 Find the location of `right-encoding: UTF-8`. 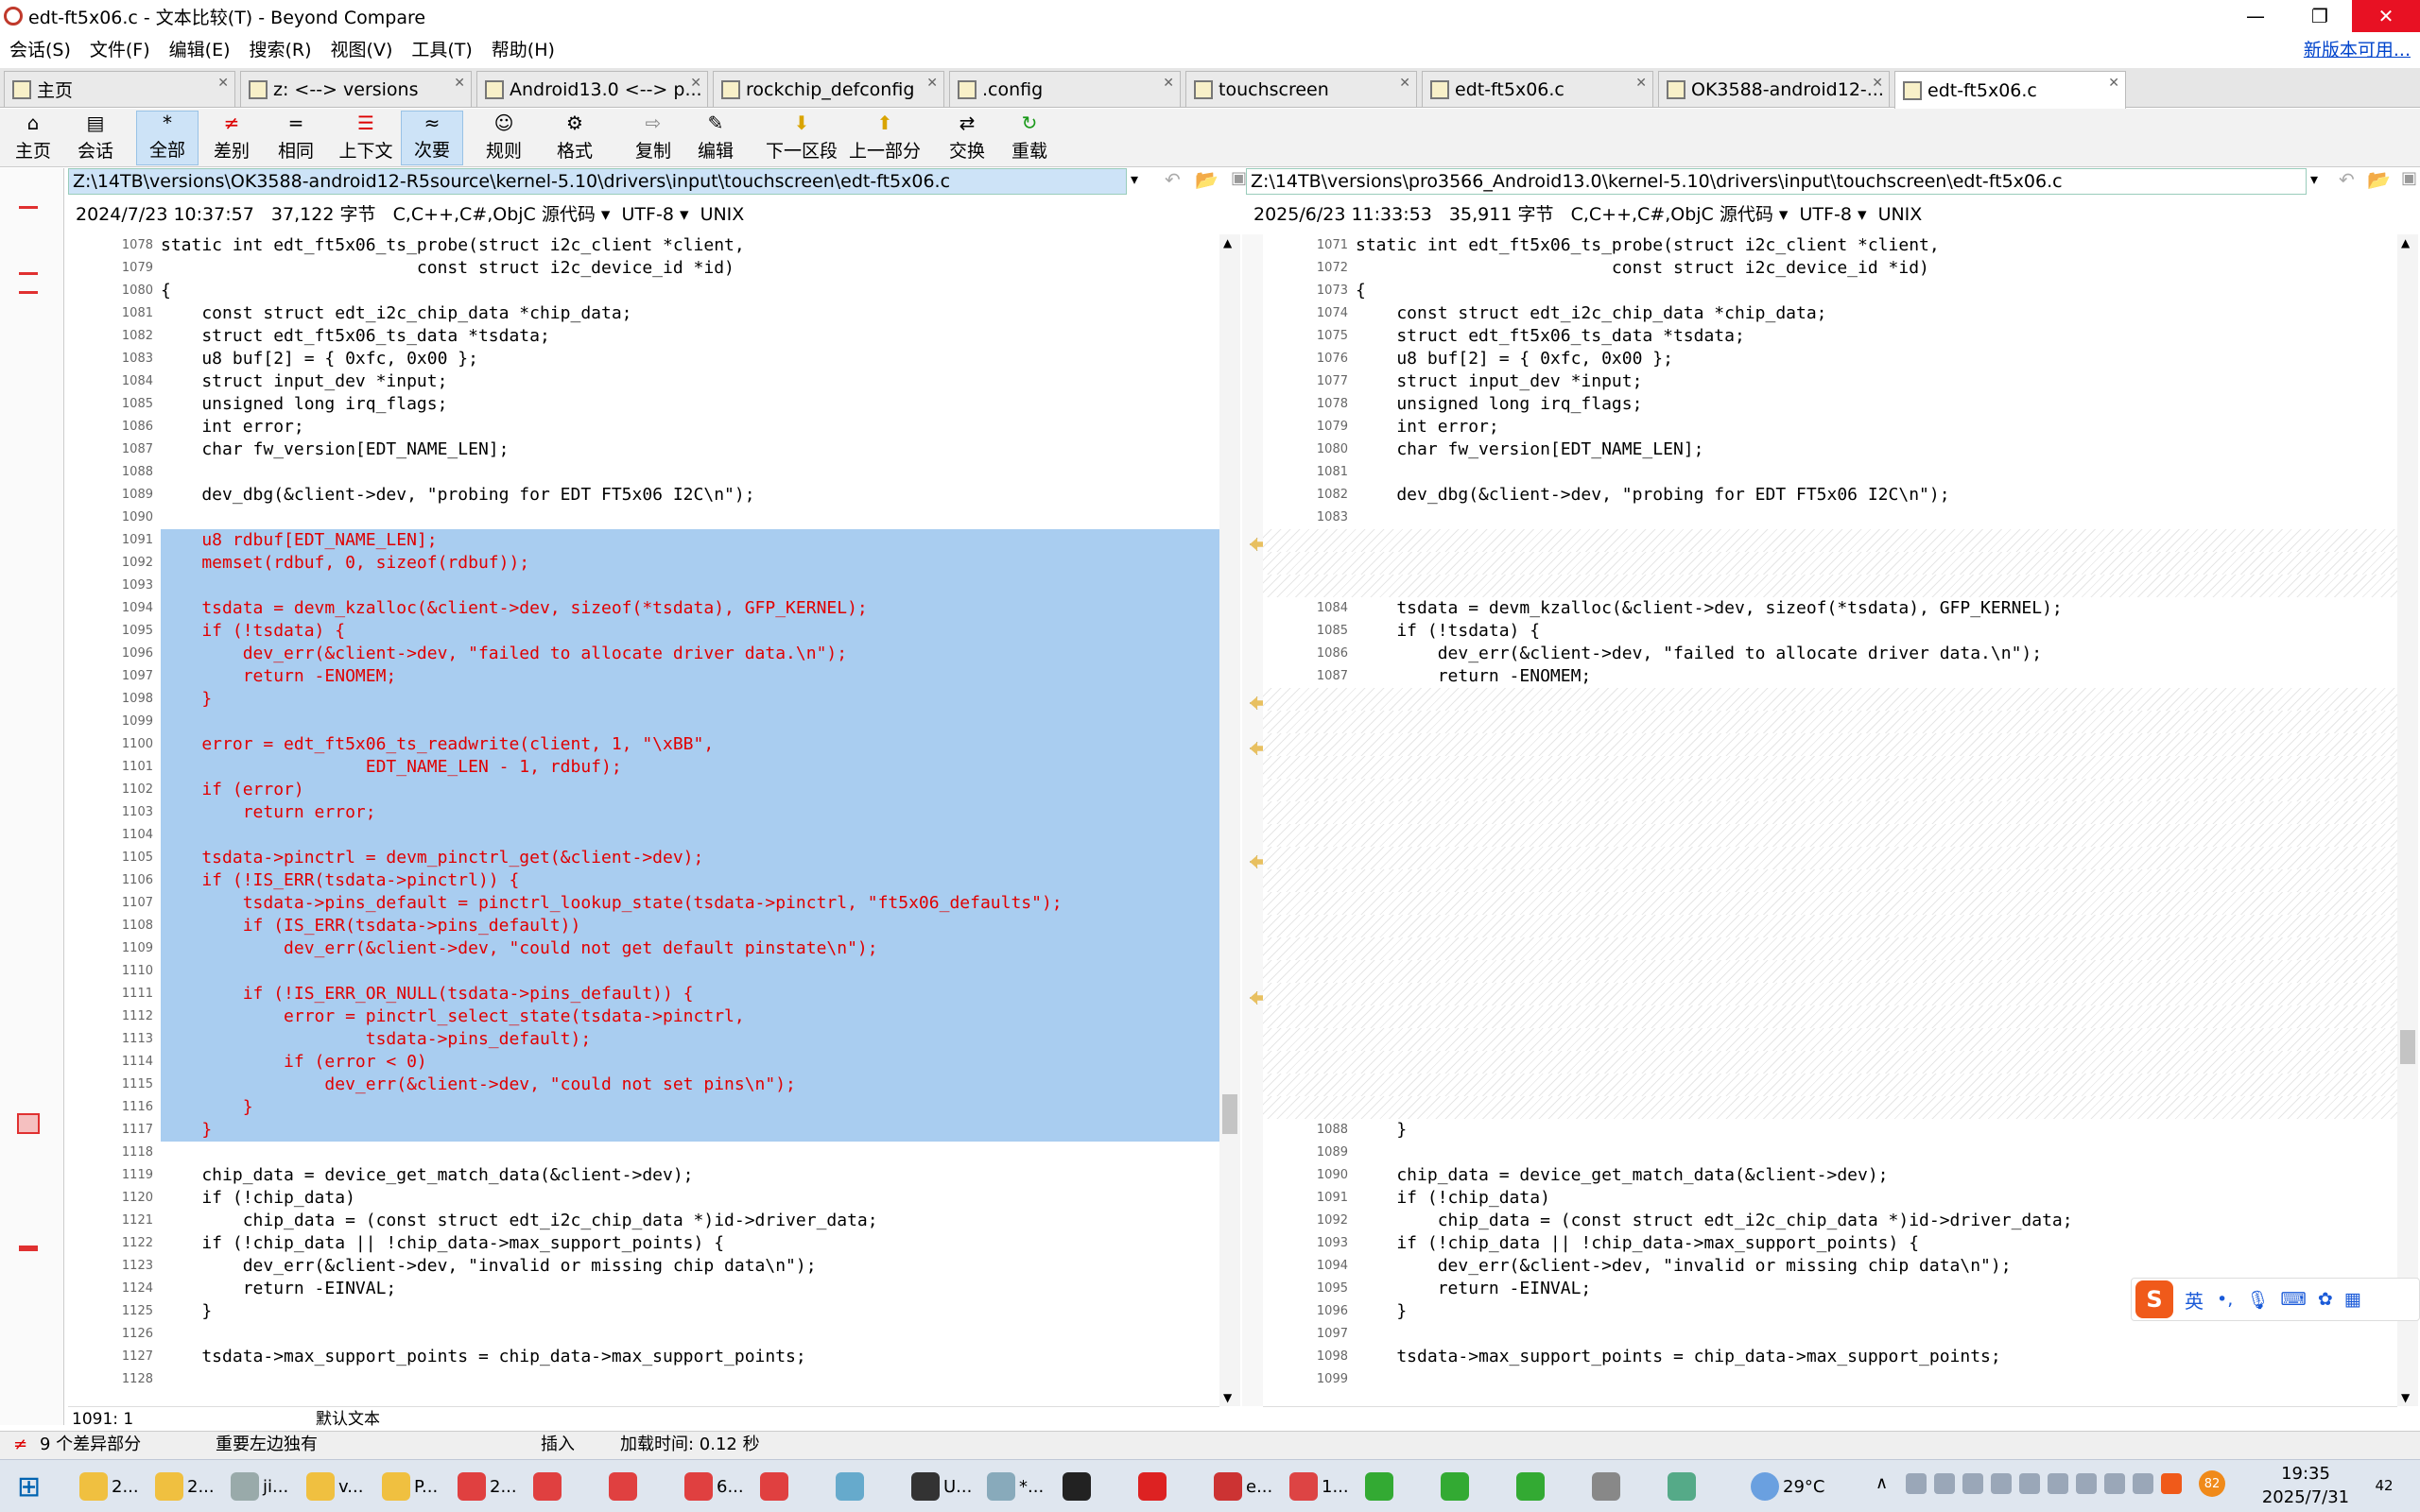

right-encoding: UTF-8 is located at coordinates (1826, 214).